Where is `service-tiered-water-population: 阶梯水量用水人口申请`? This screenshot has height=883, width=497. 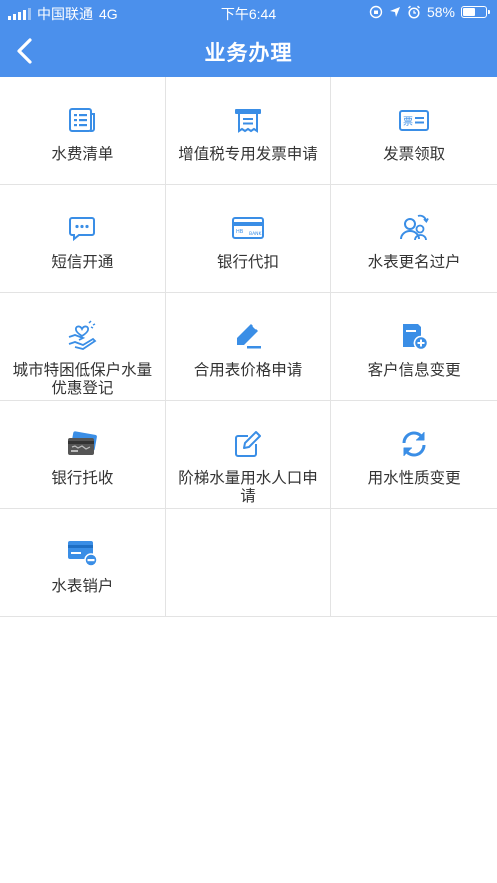
service-tiered-water-population: 阶梯水量用水人口申请 is located at coordinates (249, 454).